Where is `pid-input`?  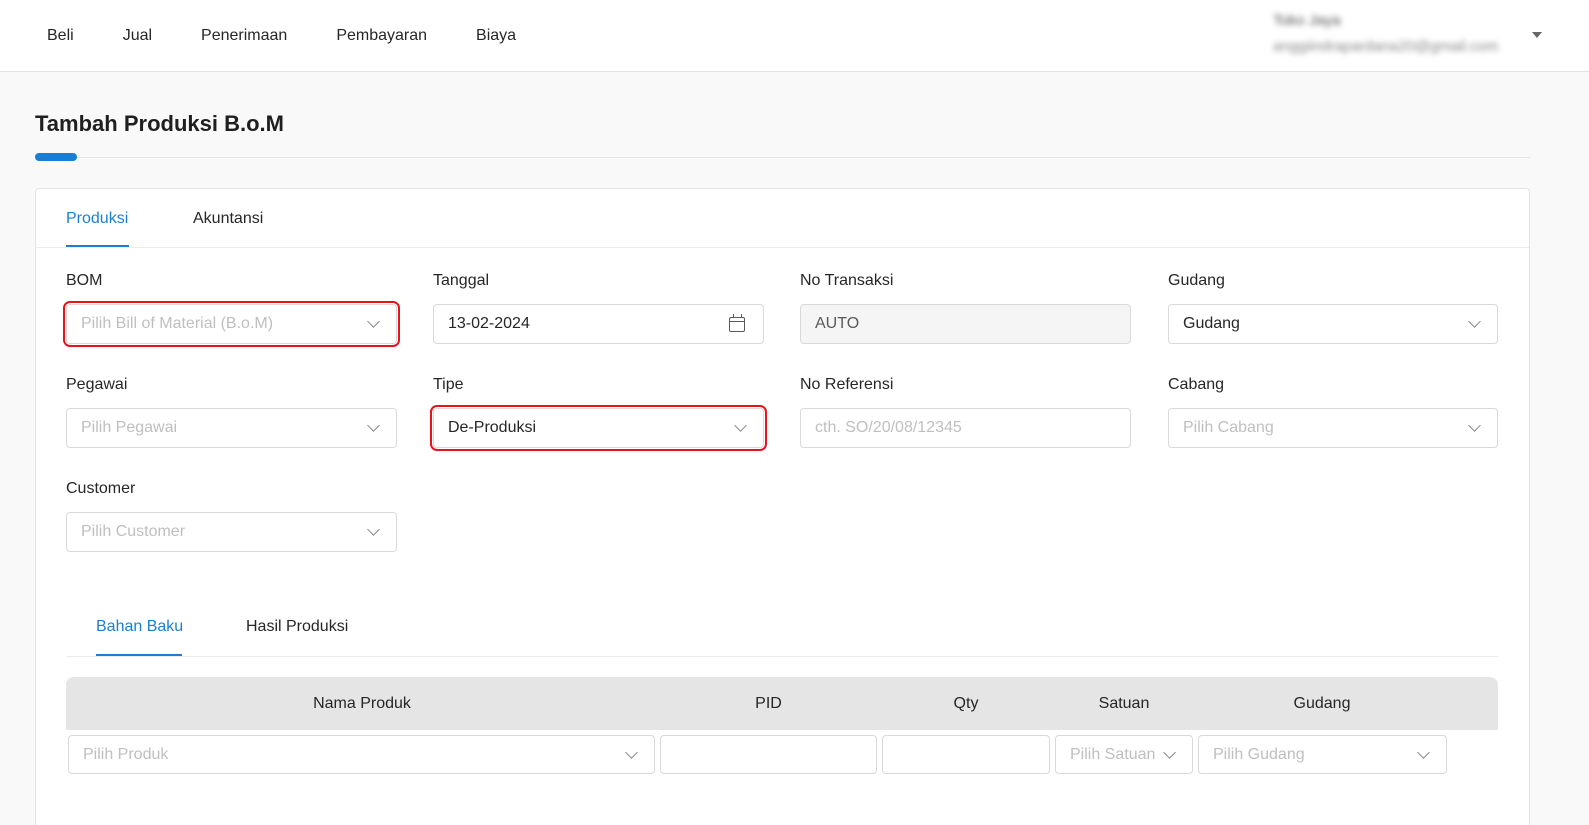 pid-input is located at coordinates (768, 754).